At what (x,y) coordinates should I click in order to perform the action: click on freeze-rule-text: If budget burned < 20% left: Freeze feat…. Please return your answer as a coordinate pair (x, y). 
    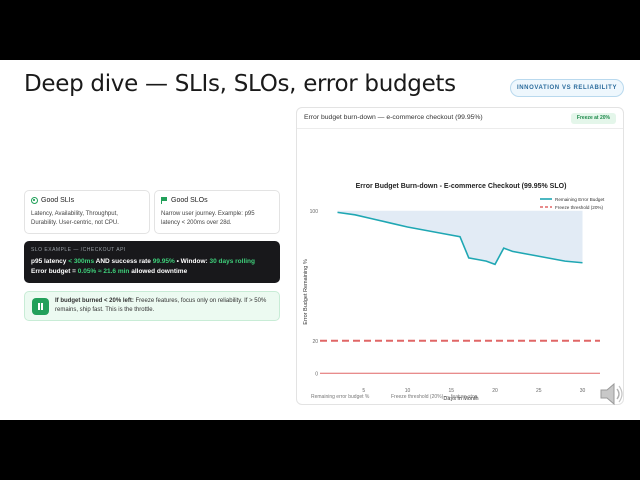
    Looking at the image, I should click on (165, 306).